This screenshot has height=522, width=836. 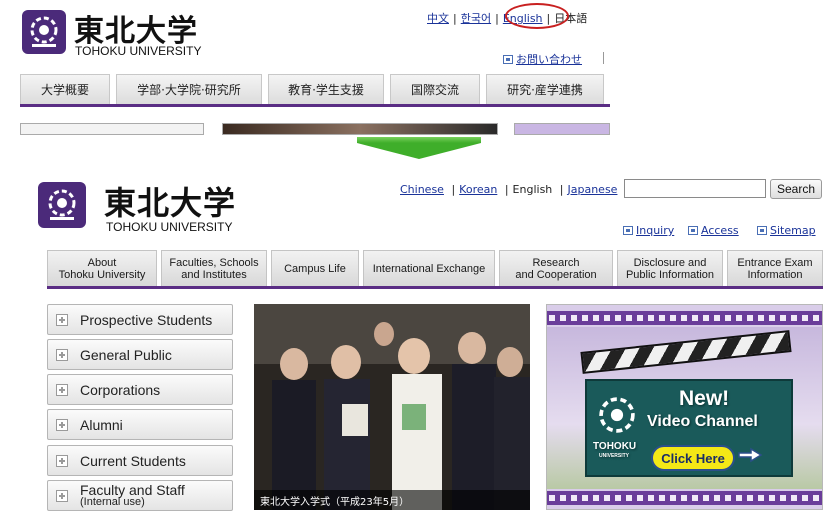 I want to click on lang-korean-link: 한국어, so click(x=476, y=18).